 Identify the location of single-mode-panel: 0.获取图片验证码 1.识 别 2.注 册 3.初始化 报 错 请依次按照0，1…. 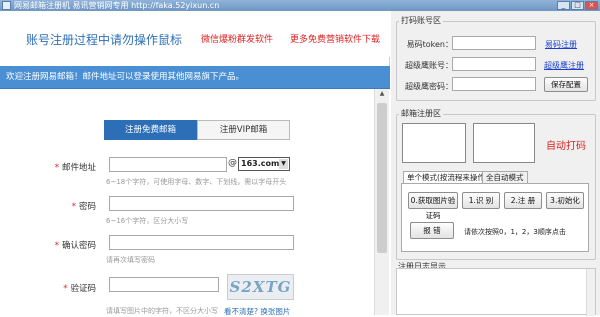
(495, 217).